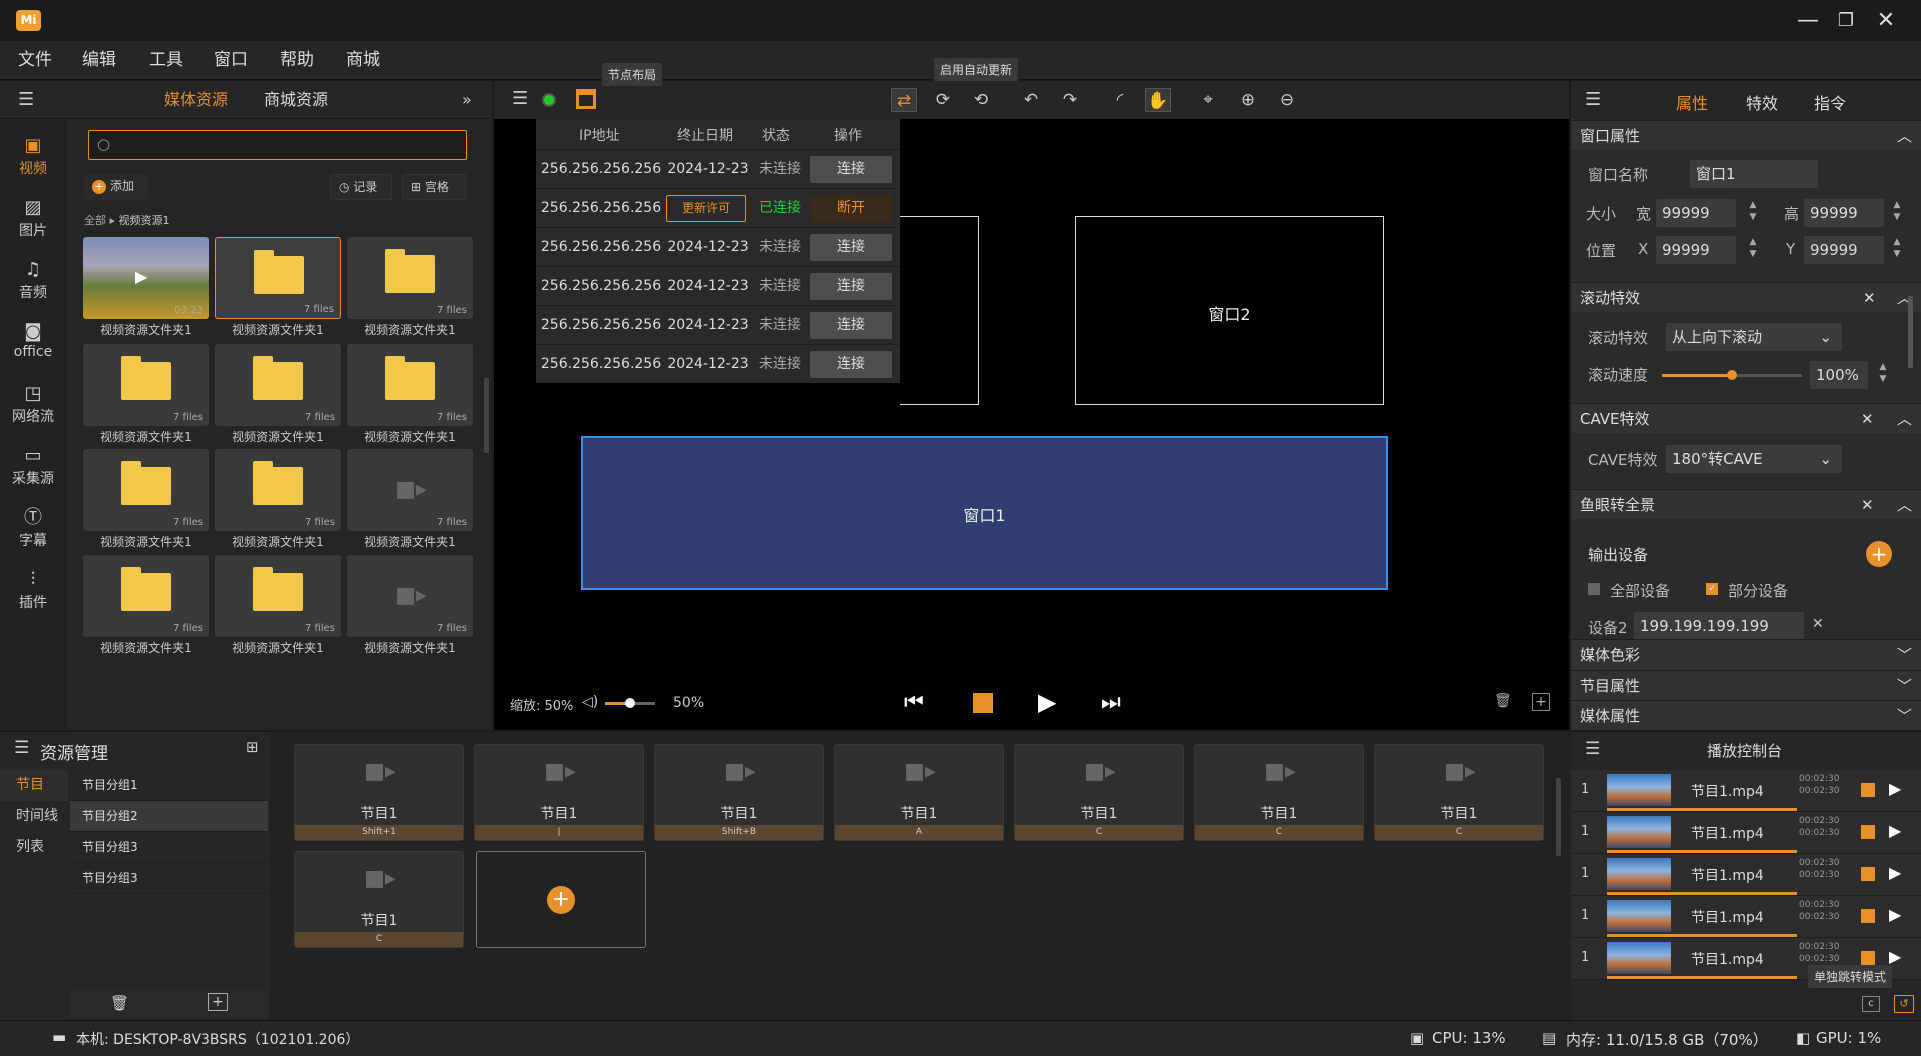 The image size is (1921, 1056). What do you see at coordinates (166, 60) in the screenshot?
I see `menu-tools: 工具` at bounding box center [166, 60].